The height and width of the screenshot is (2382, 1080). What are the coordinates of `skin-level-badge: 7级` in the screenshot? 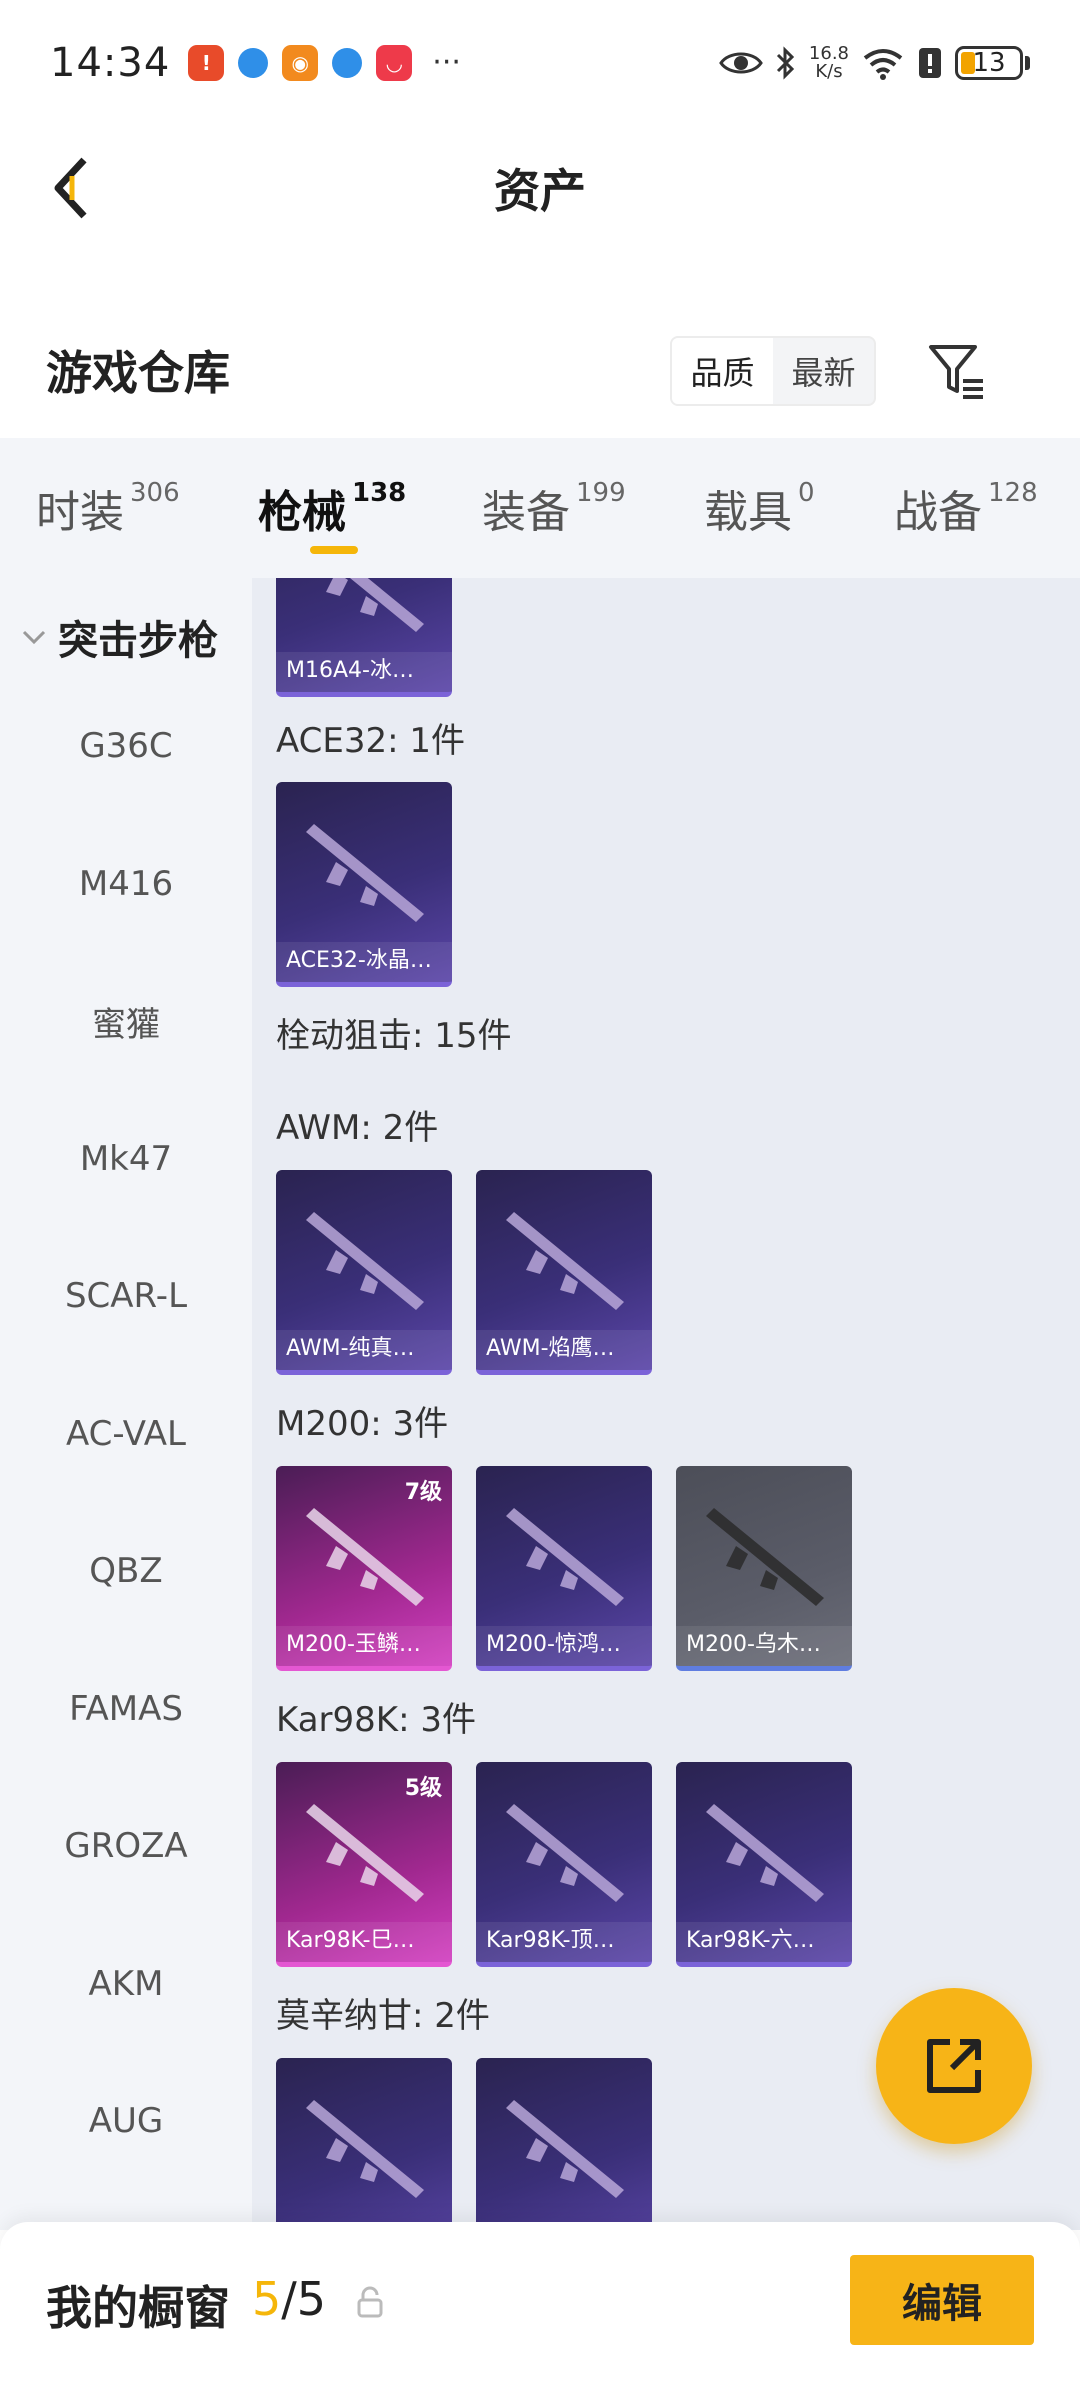 It's located at (423, 1492).